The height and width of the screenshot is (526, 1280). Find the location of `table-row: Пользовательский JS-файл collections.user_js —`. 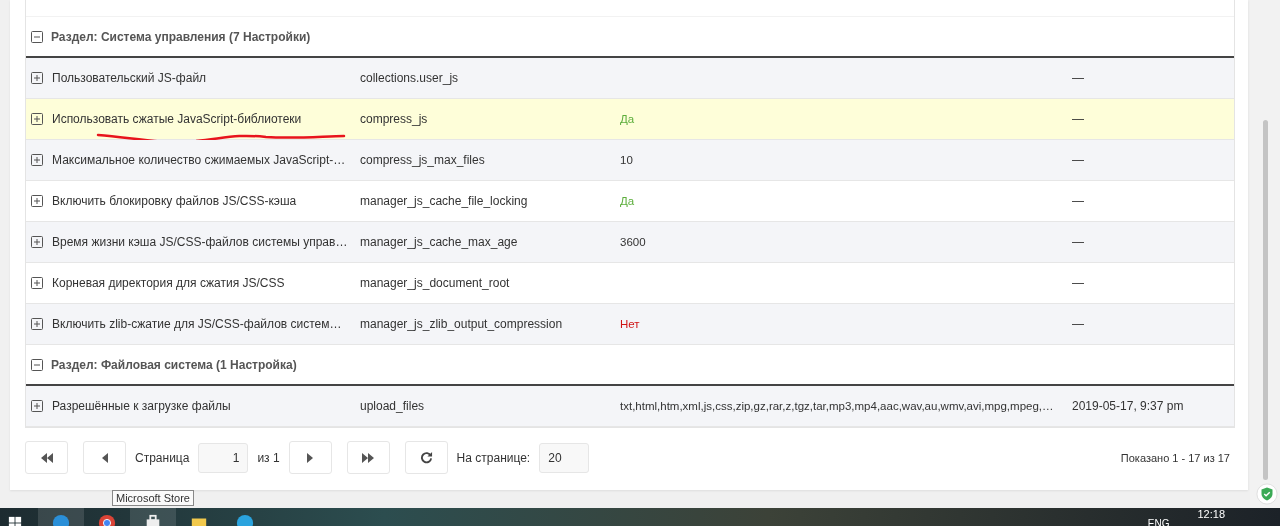

table-row: Пользовательский JS-файл collections.user_js — is located at coordinates (630, 78).